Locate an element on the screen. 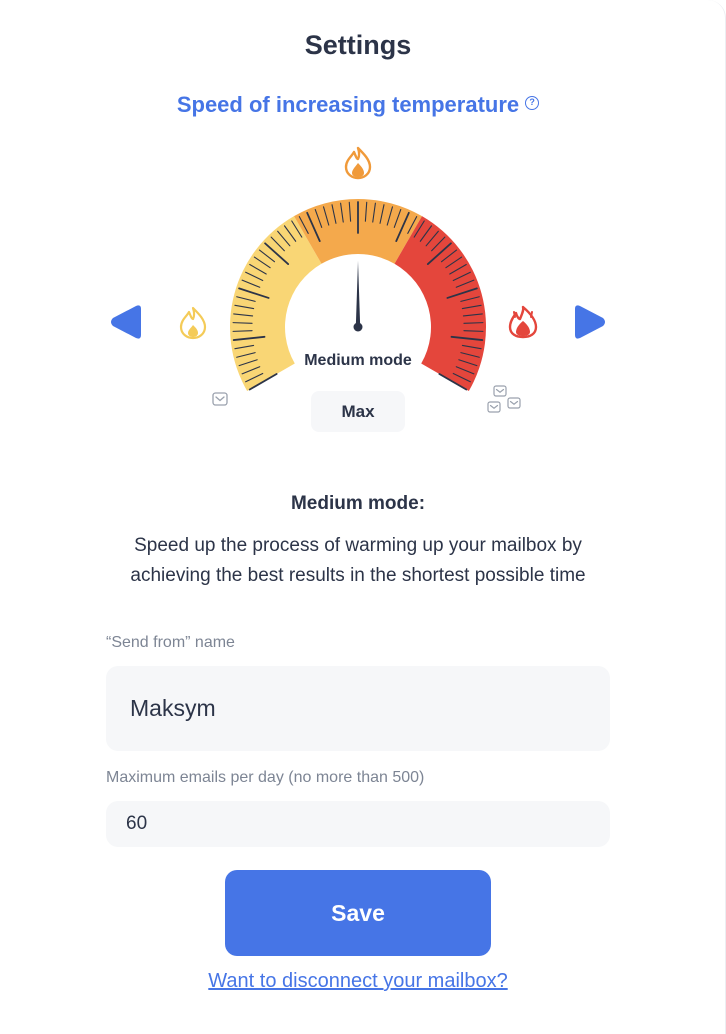 Image resolution: width=726 pixels, height=1034 pixels. send-from-label: “Send from” name is located at coordinates (170, 642).